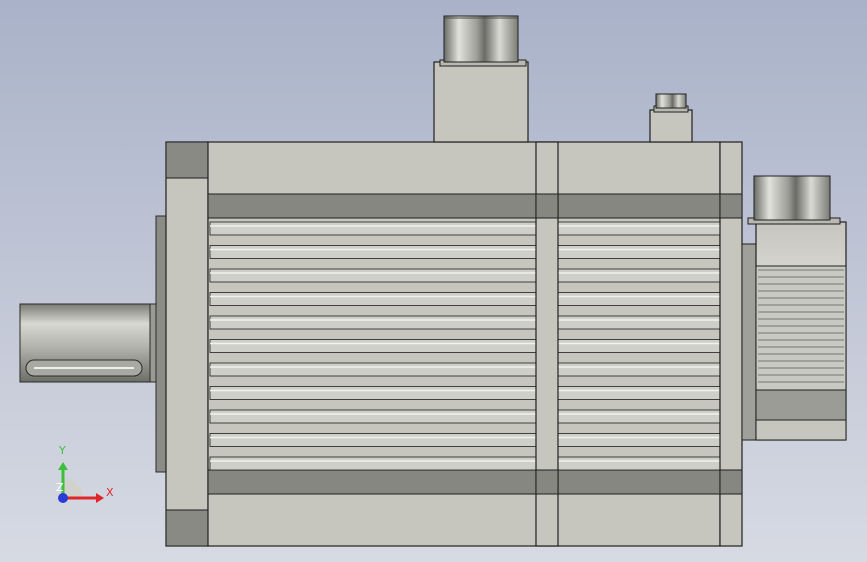  What do you see at coordinates (63, 498) in the screenshot?
I see `z-axis` at bounding box center [63, 498].